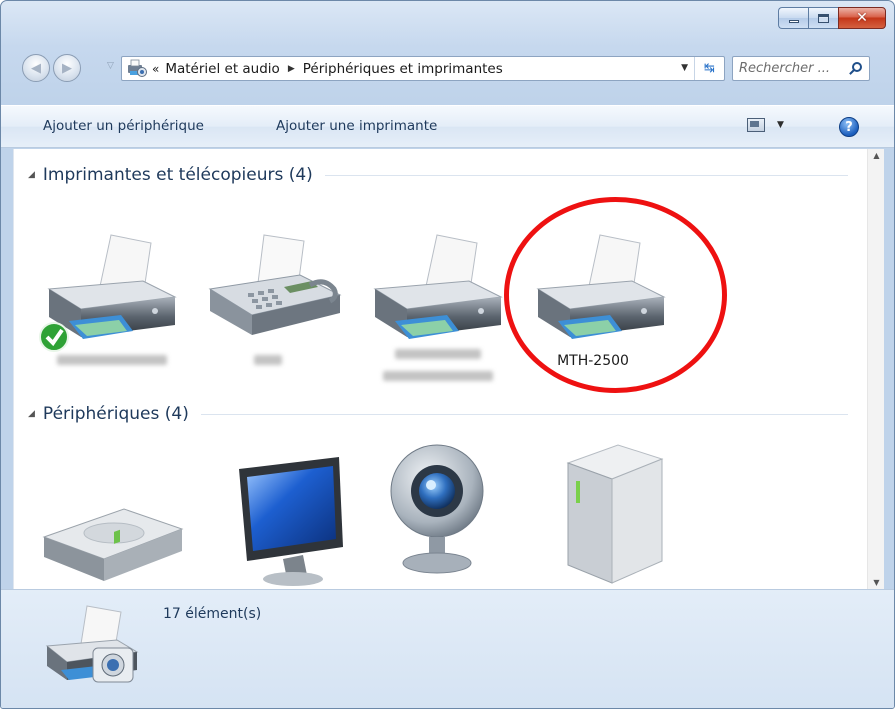 The width and height of the screenshot is (895, 709). I want to click on forward-button: ▶, so click(67, 68).